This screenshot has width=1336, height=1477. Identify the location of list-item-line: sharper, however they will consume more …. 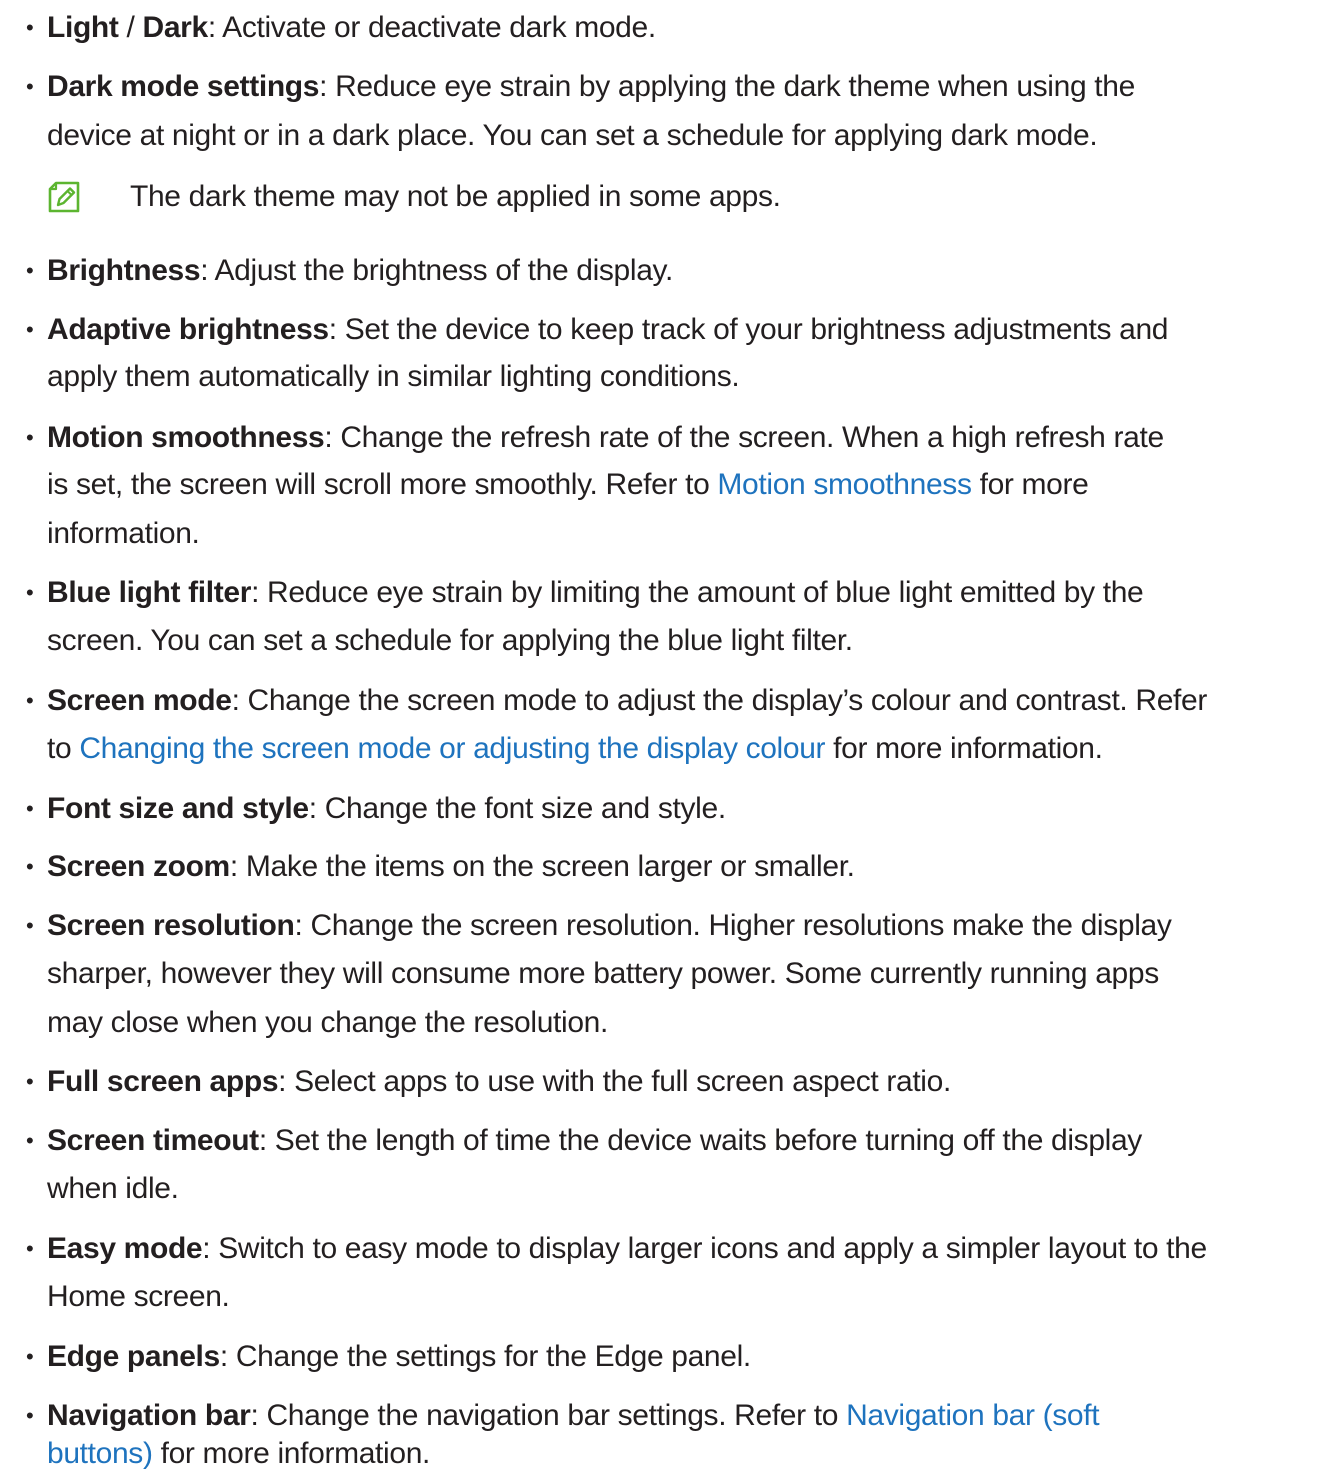
(603, 973).